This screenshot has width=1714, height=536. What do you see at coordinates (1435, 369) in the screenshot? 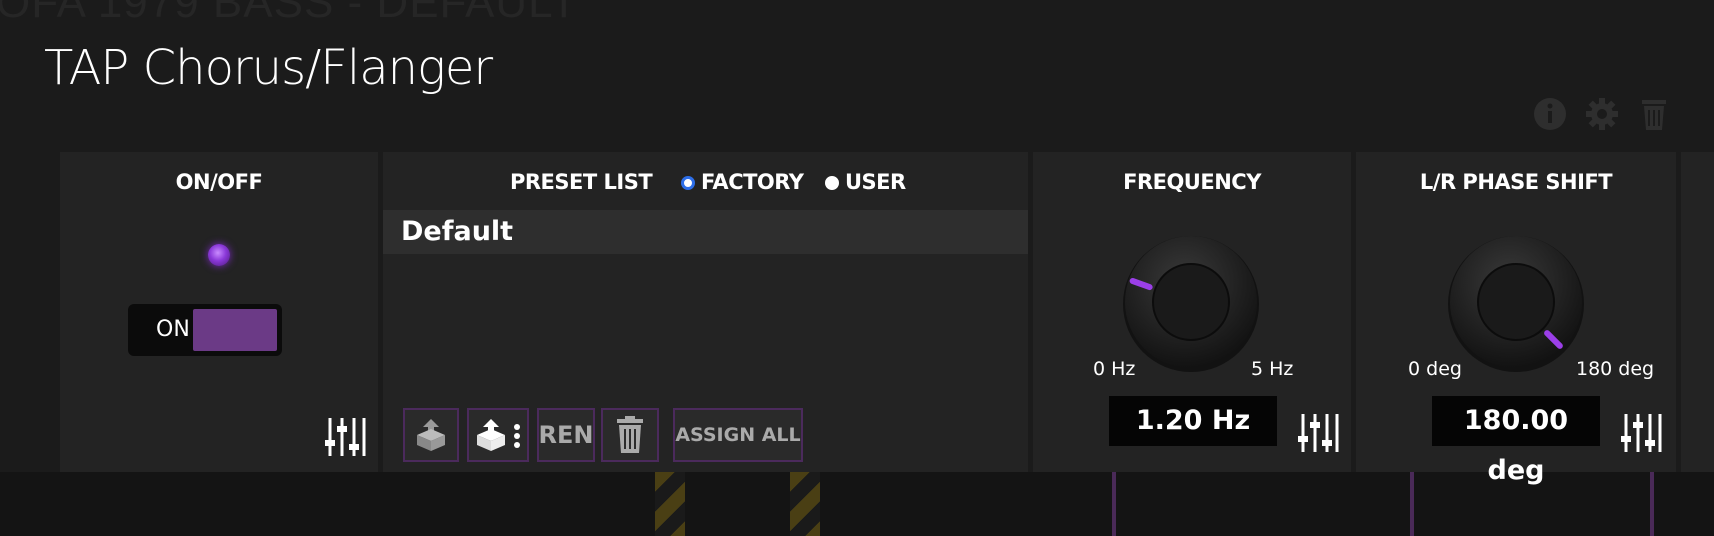
I see `phase-min-label: 0 deg` at bounding box center [1435, 369].